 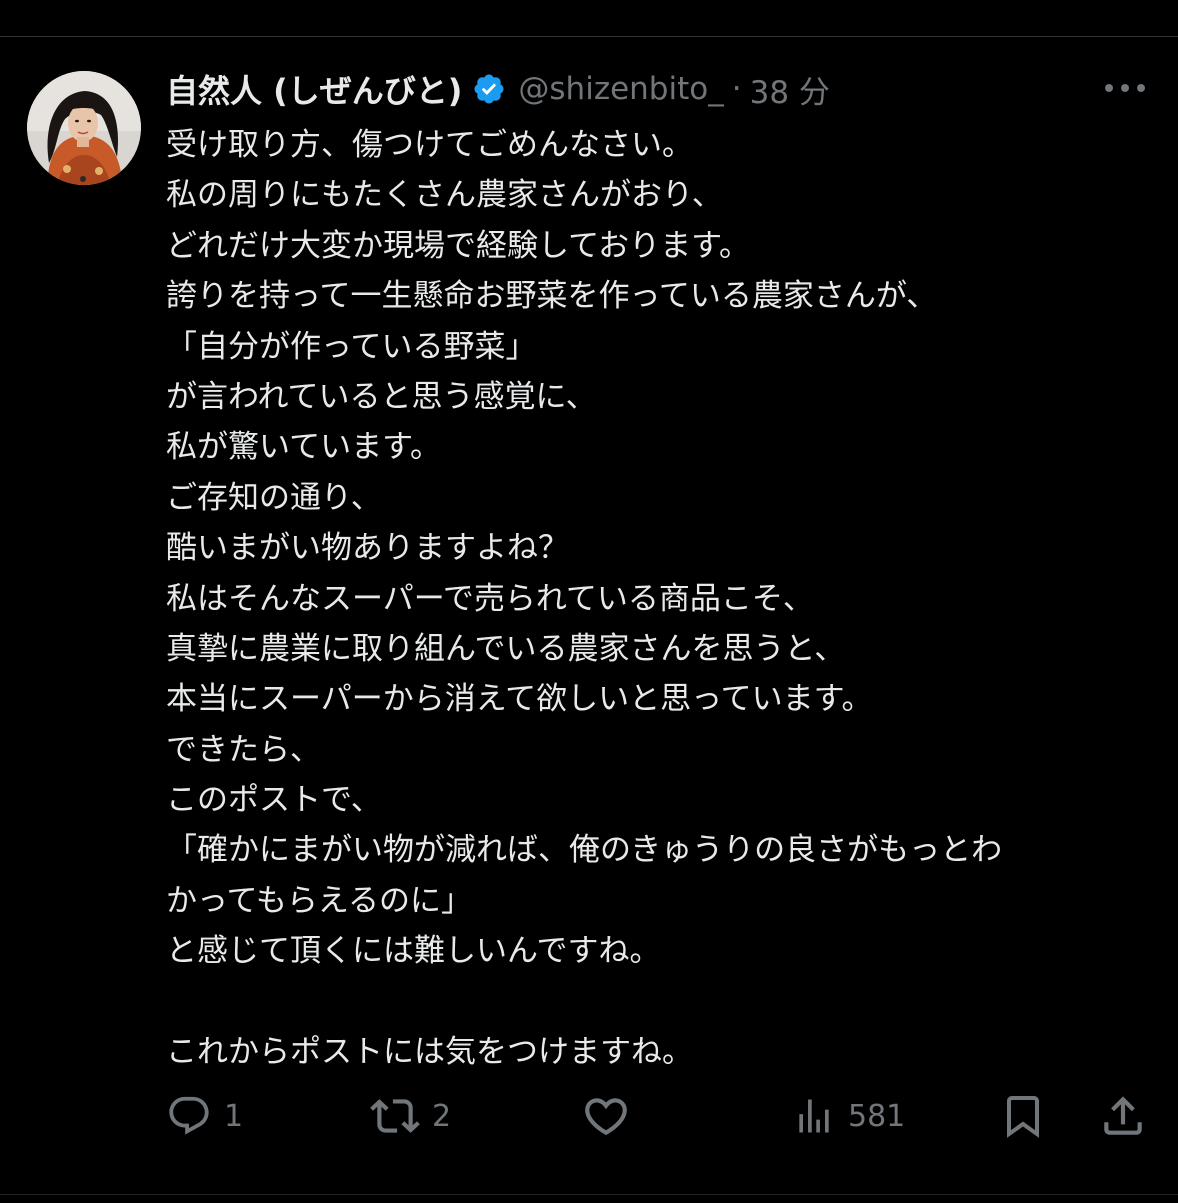 I want to click on tweet-line: と感じて頂くには難しいんですね。, so click(x=413, y=951).